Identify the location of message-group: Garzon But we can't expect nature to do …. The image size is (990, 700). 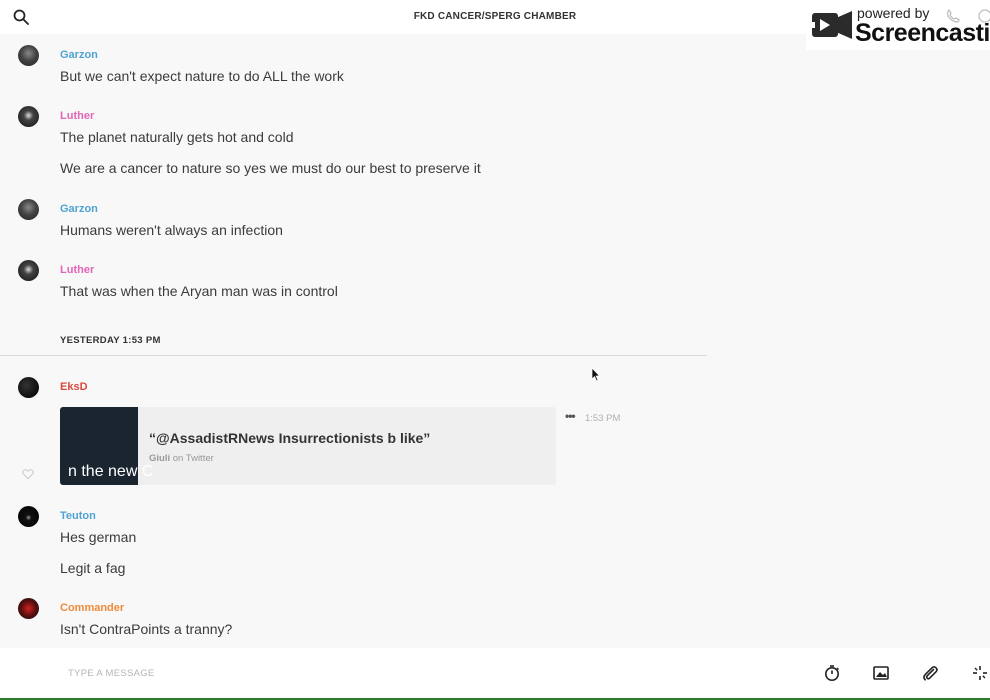
(353, 66).